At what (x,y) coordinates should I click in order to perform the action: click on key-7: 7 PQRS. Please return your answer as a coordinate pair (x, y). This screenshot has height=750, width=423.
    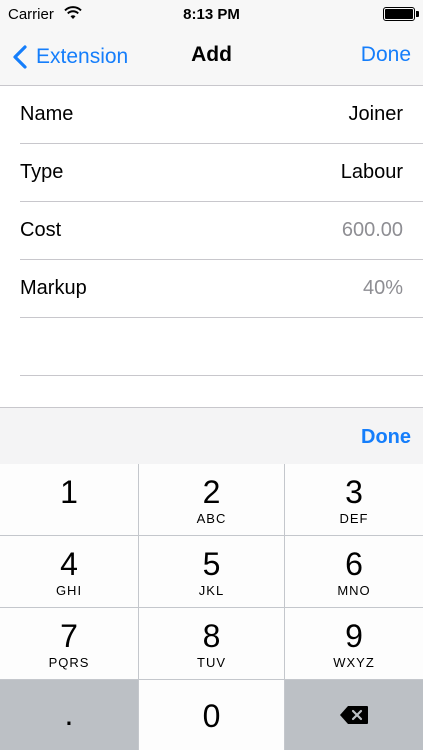
    Looking at the image, I should click on (69, 643).